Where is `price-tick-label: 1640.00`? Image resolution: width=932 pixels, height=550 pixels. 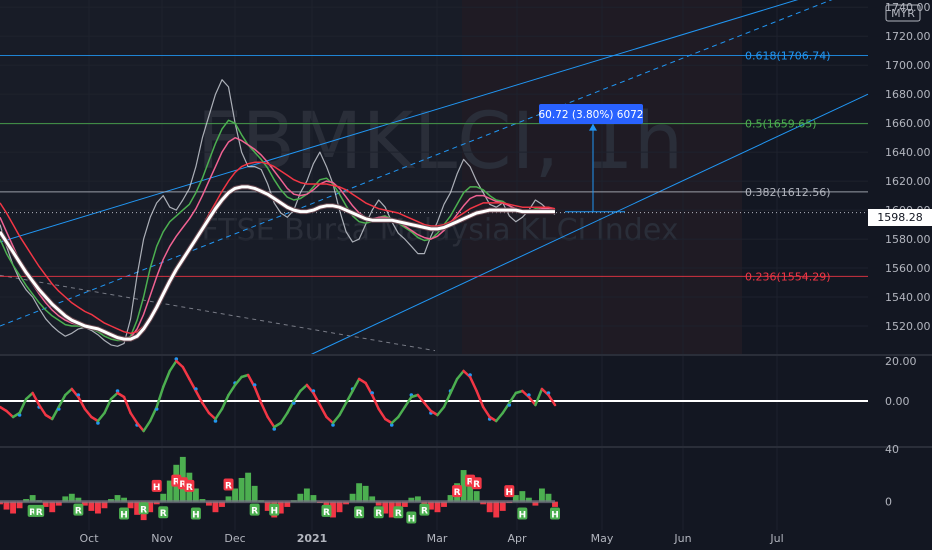
price-tick-label: 1640.00 is located at coordinates (908, 152).